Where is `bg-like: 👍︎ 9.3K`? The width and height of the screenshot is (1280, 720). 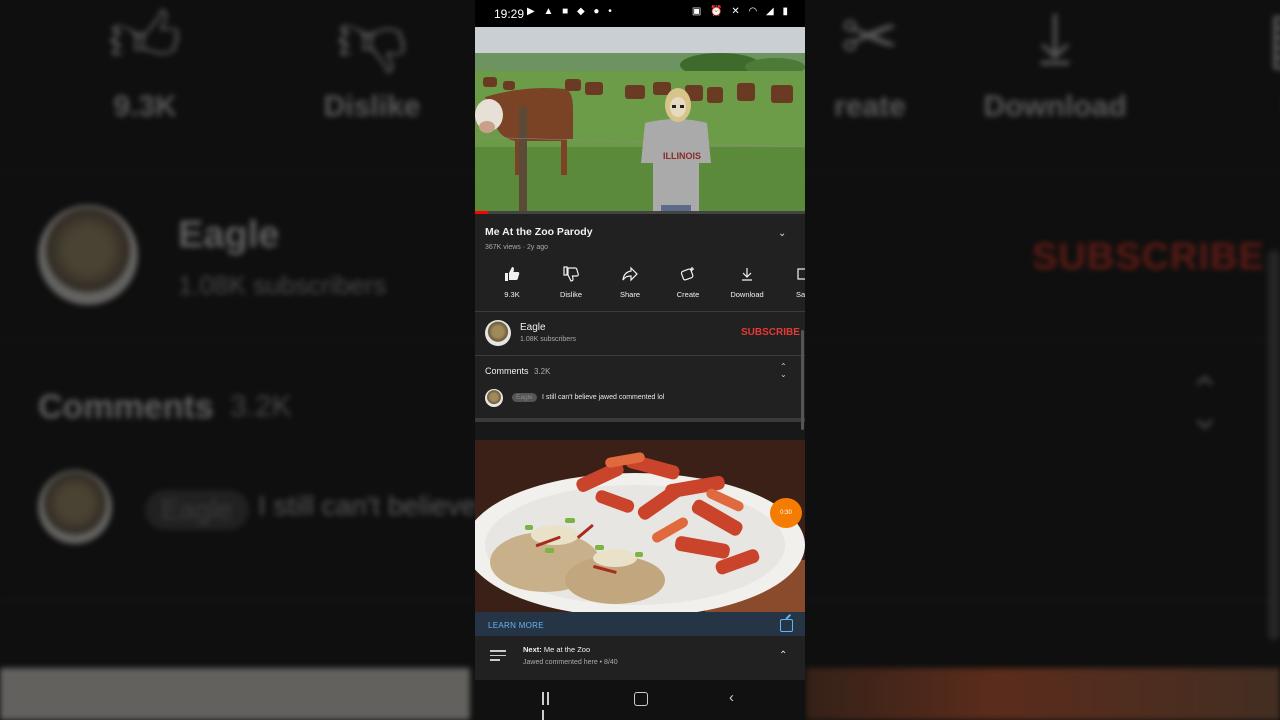 bg-like: 👍︎ 9.3K is located at coordinates (145, 62).